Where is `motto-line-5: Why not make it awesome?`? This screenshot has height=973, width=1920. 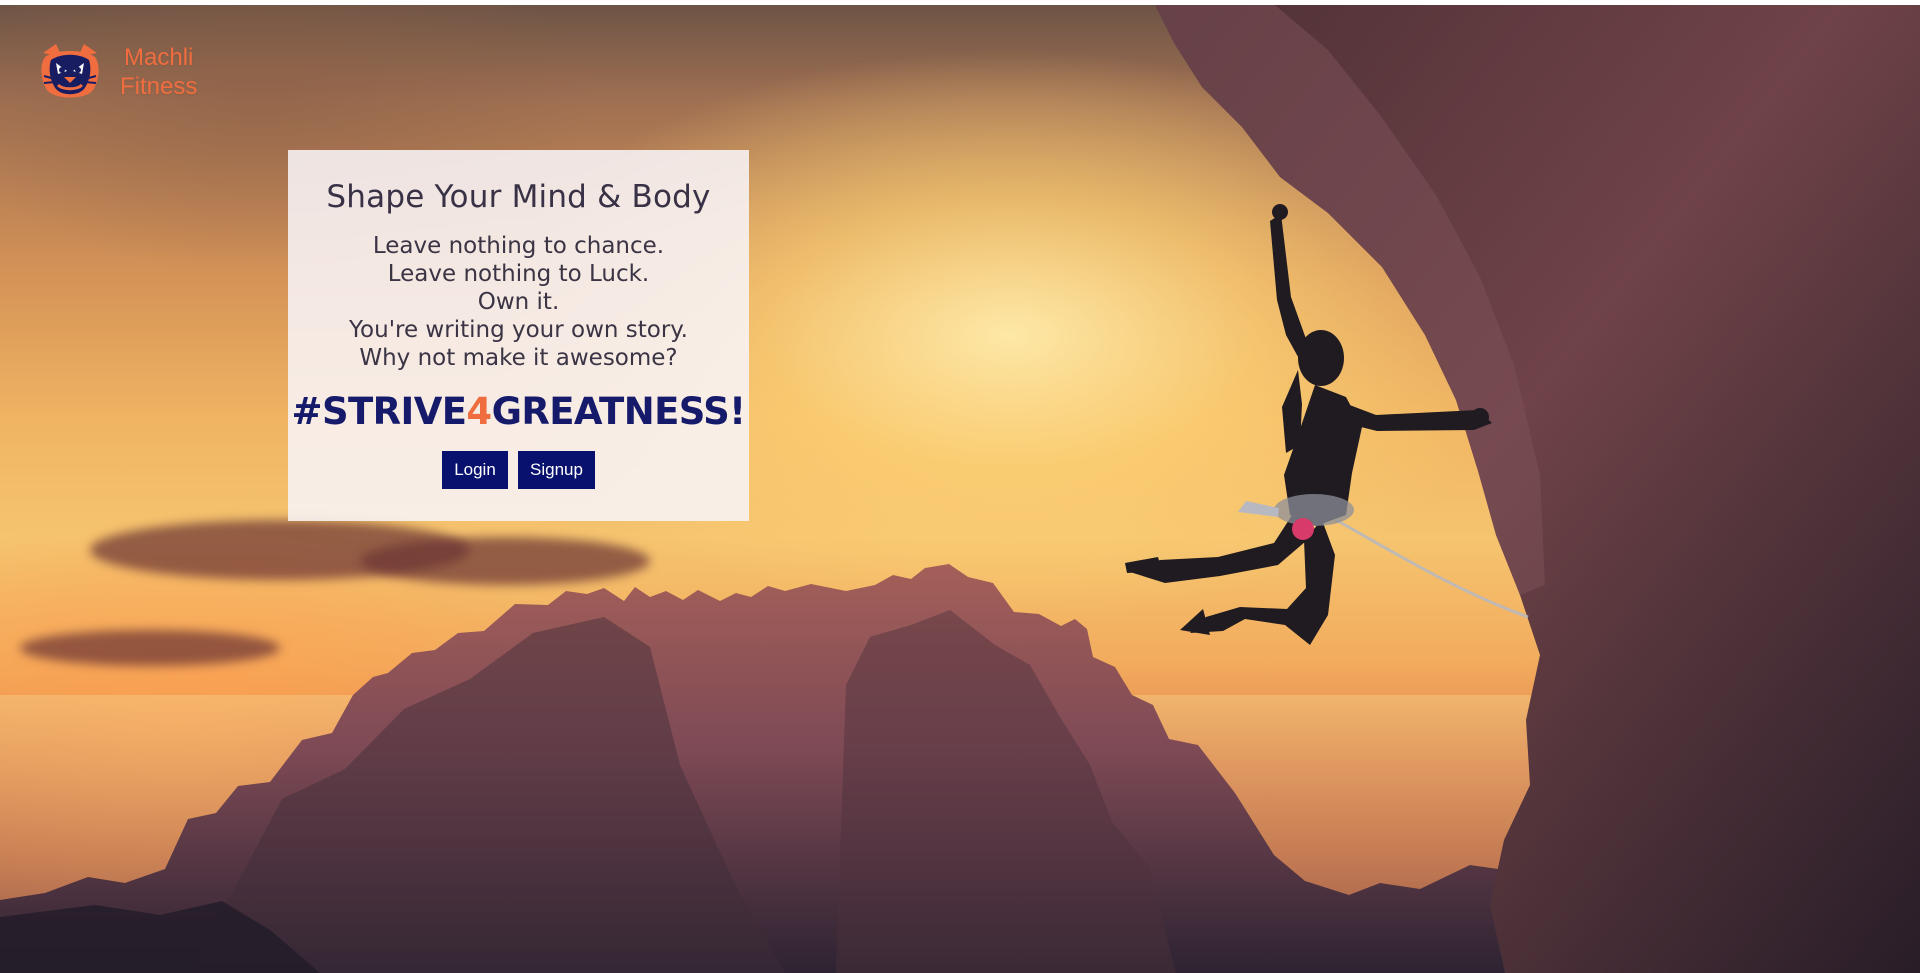 motto-line-5: Why not make it awesome? is located at coordinates (518, 358).